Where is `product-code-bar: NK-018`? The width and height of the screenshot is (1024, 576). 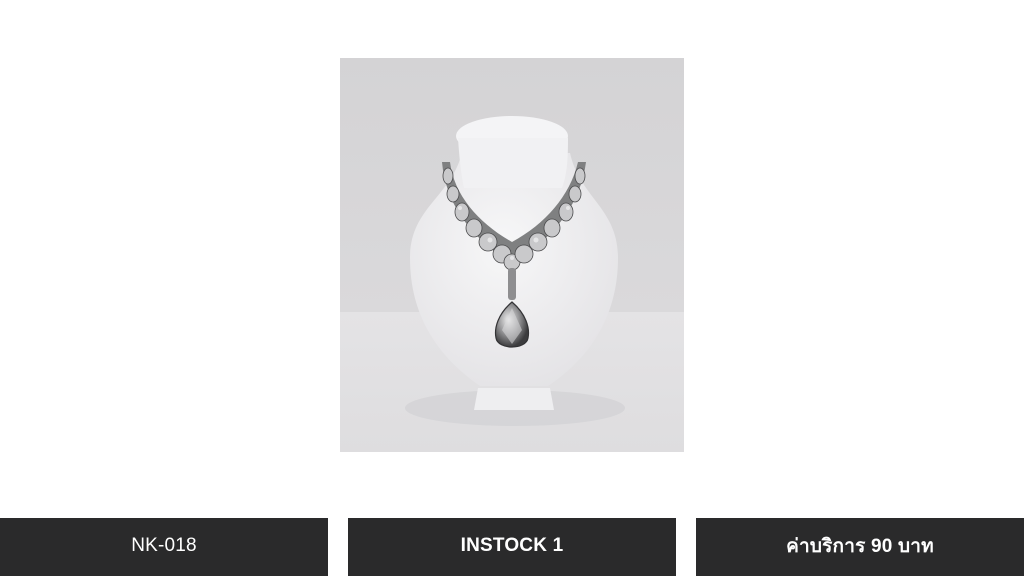 product-code-bar: NK-018 is located at coordinates (164, 547).